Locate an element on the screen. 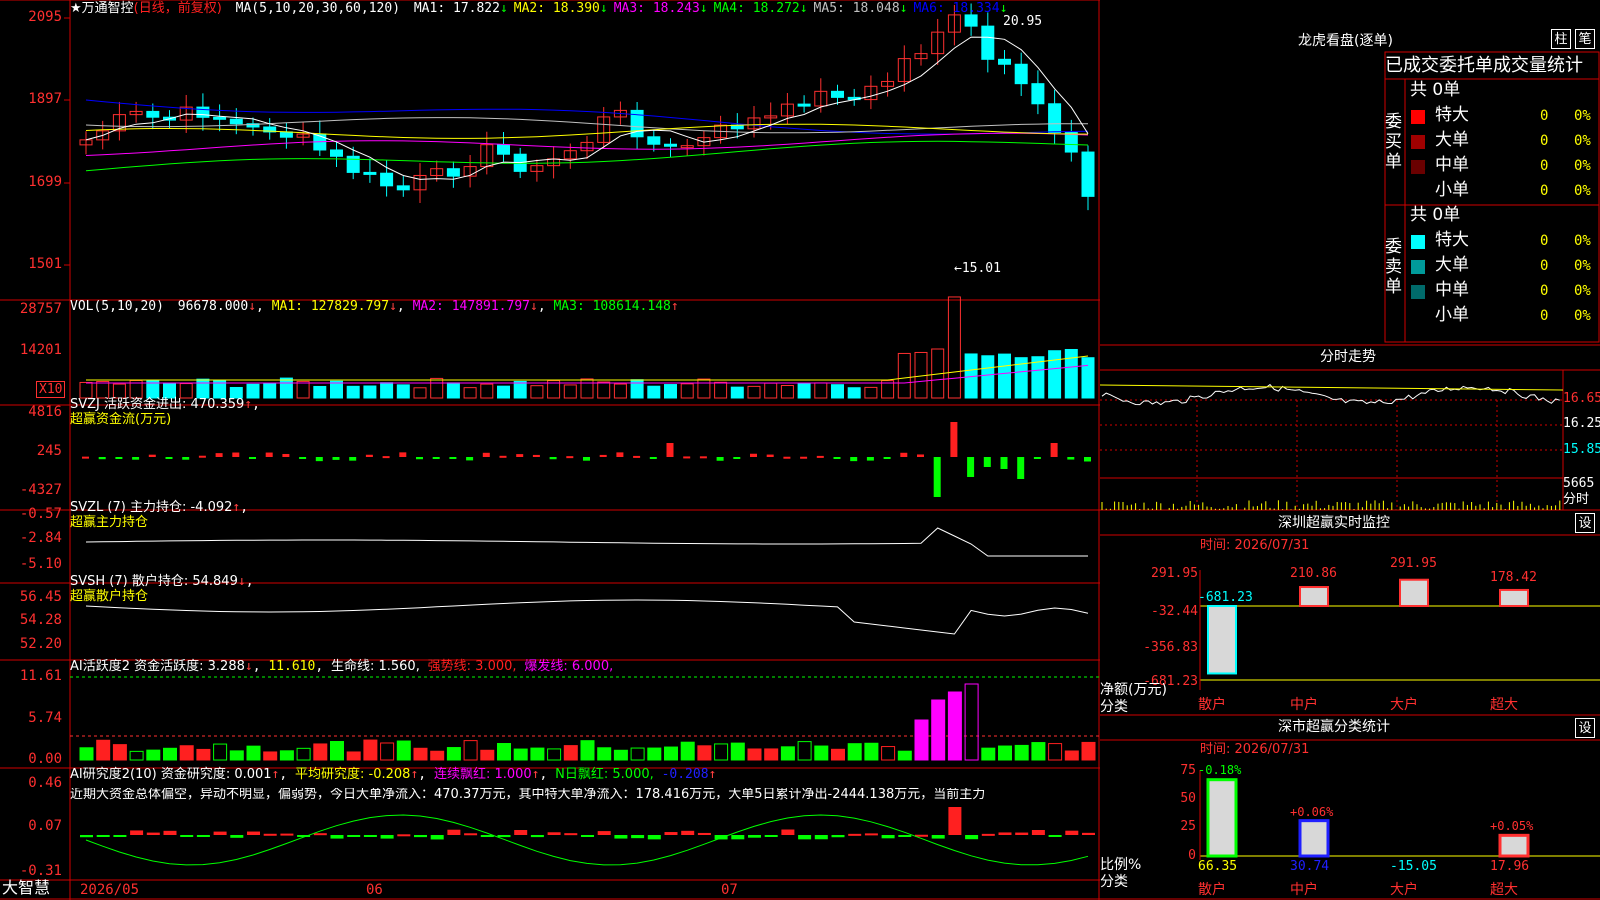 This screenshot has width=1600, height=900. ma-legend-item: MA4: 18.272 is located at coordinates (756, 8).